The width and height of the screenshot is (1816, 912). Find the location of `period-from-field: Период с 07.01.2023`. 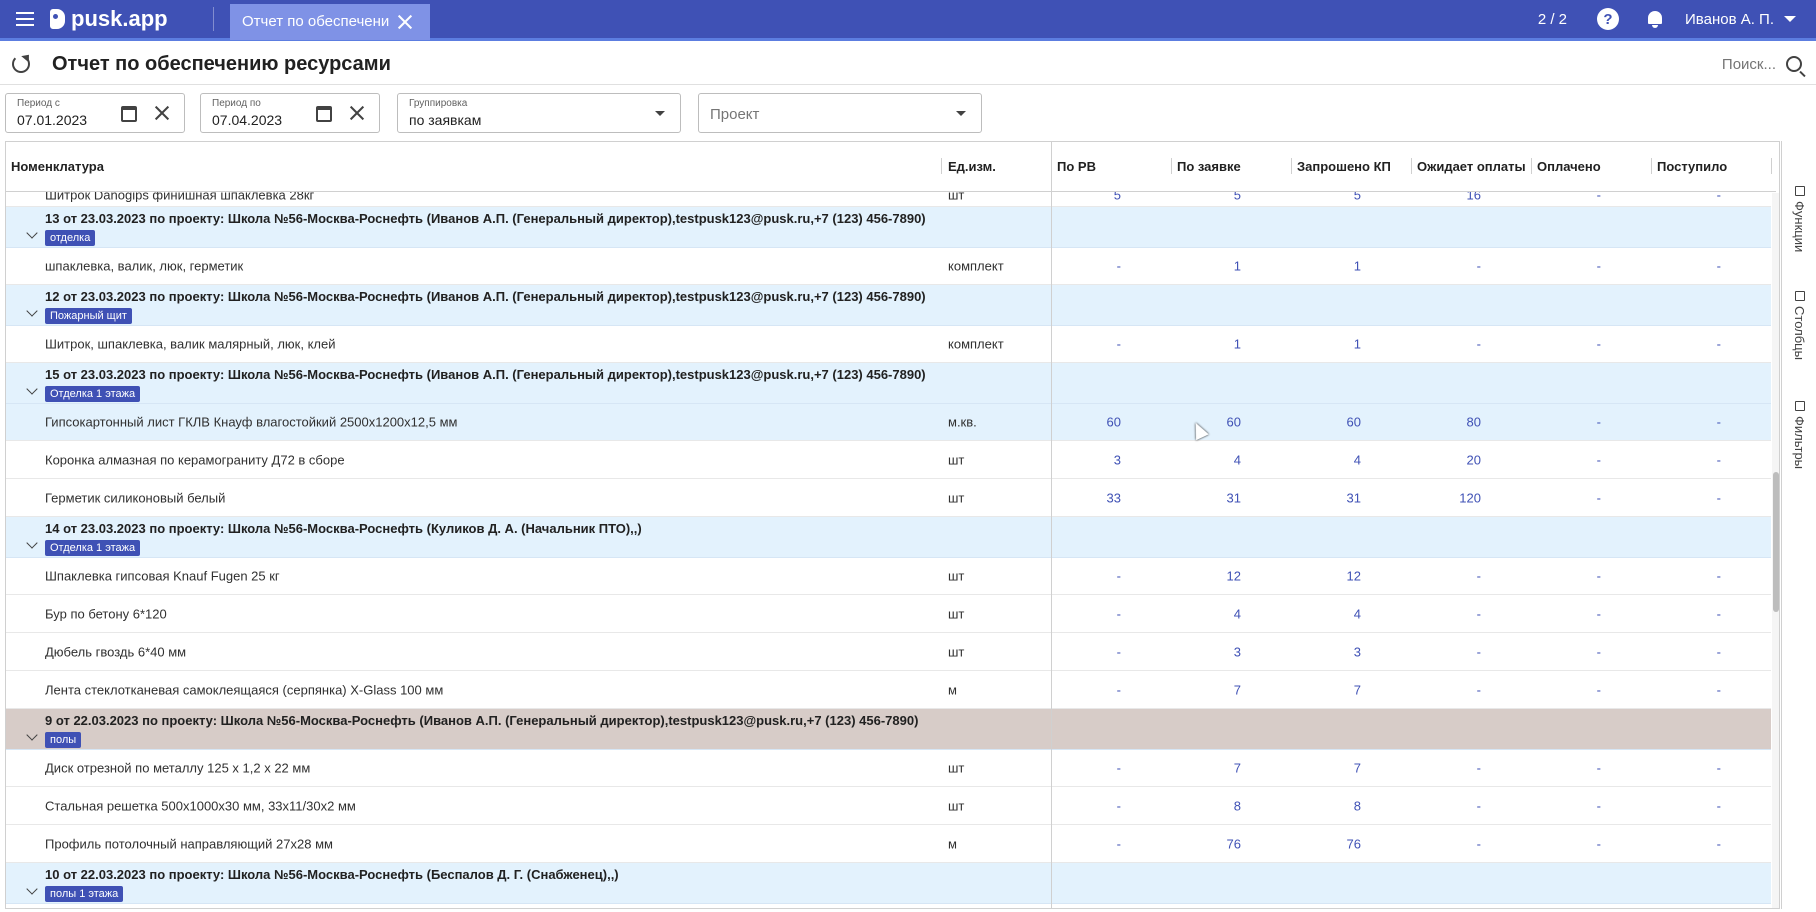

period-from-field: Период с 07.01.2023 is located at coordinates (95, 113).